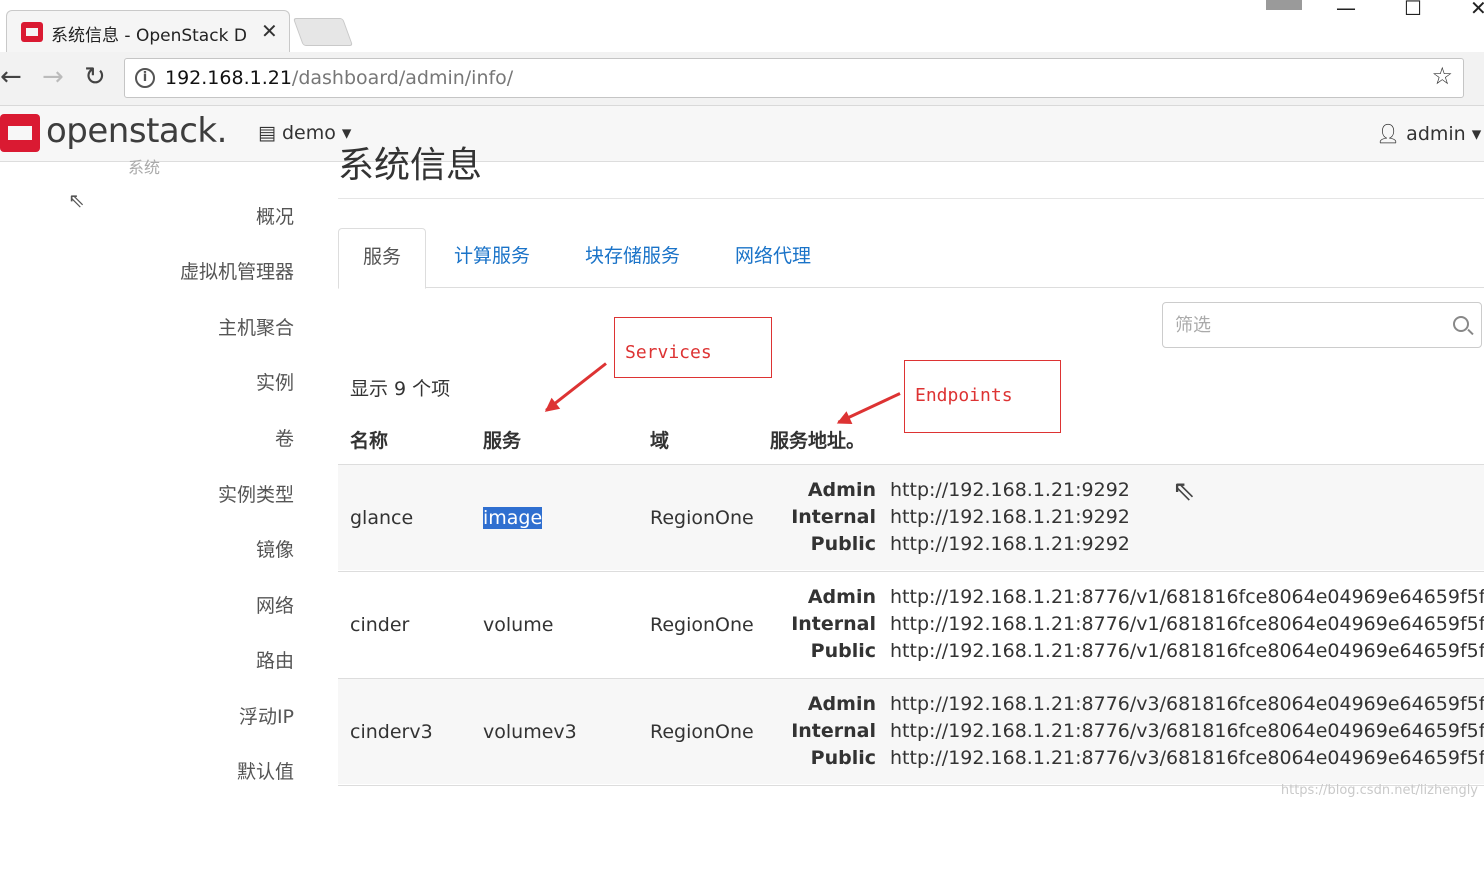 The image size is (1484, 891). I want to click on tab-compute-services: 计算服务, so click(492, 258).